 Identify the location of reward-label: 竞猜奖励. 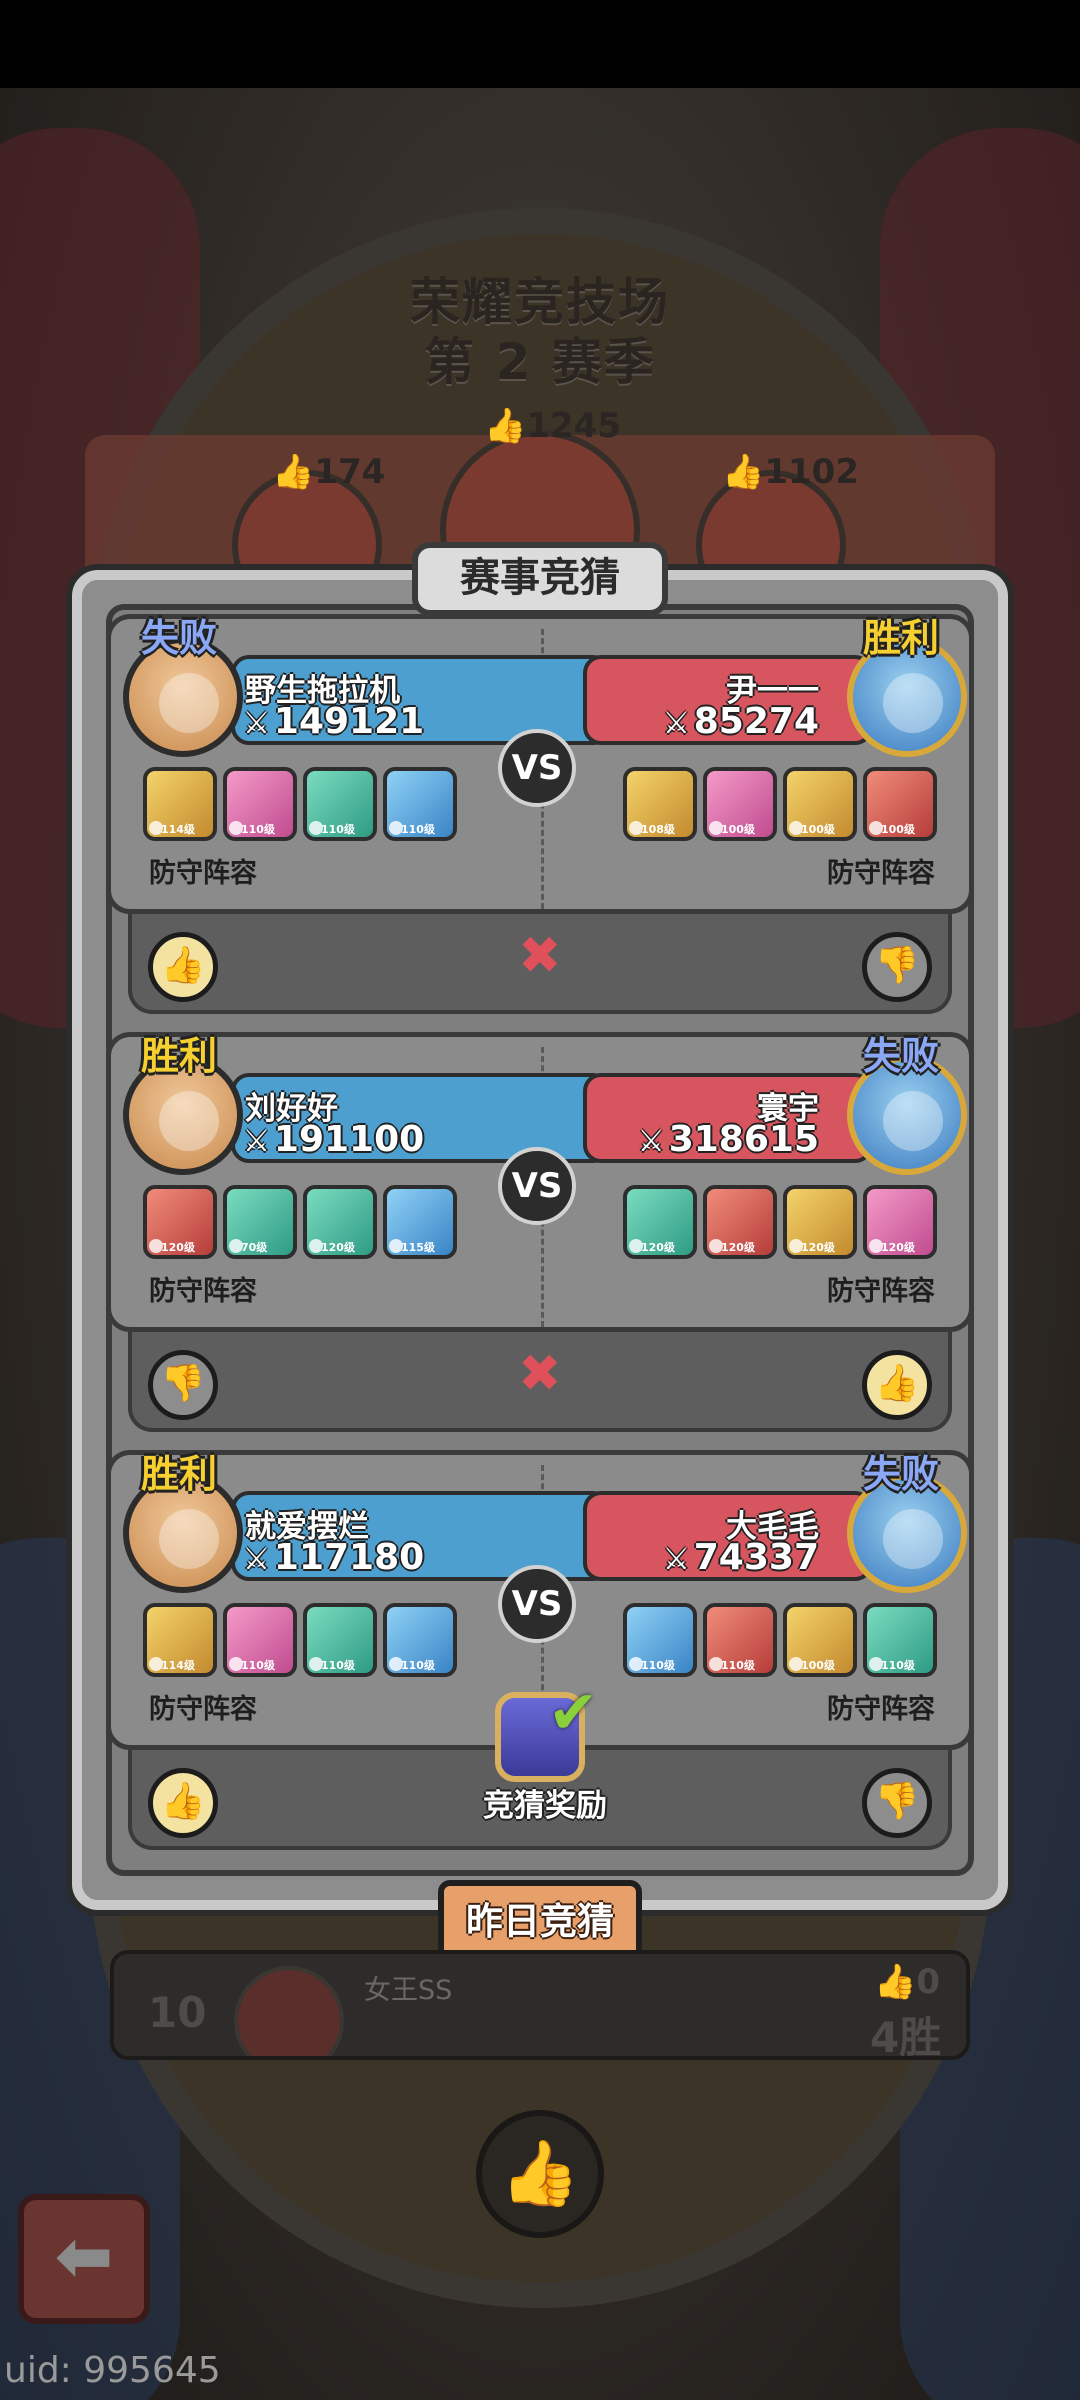
(545, 1806).